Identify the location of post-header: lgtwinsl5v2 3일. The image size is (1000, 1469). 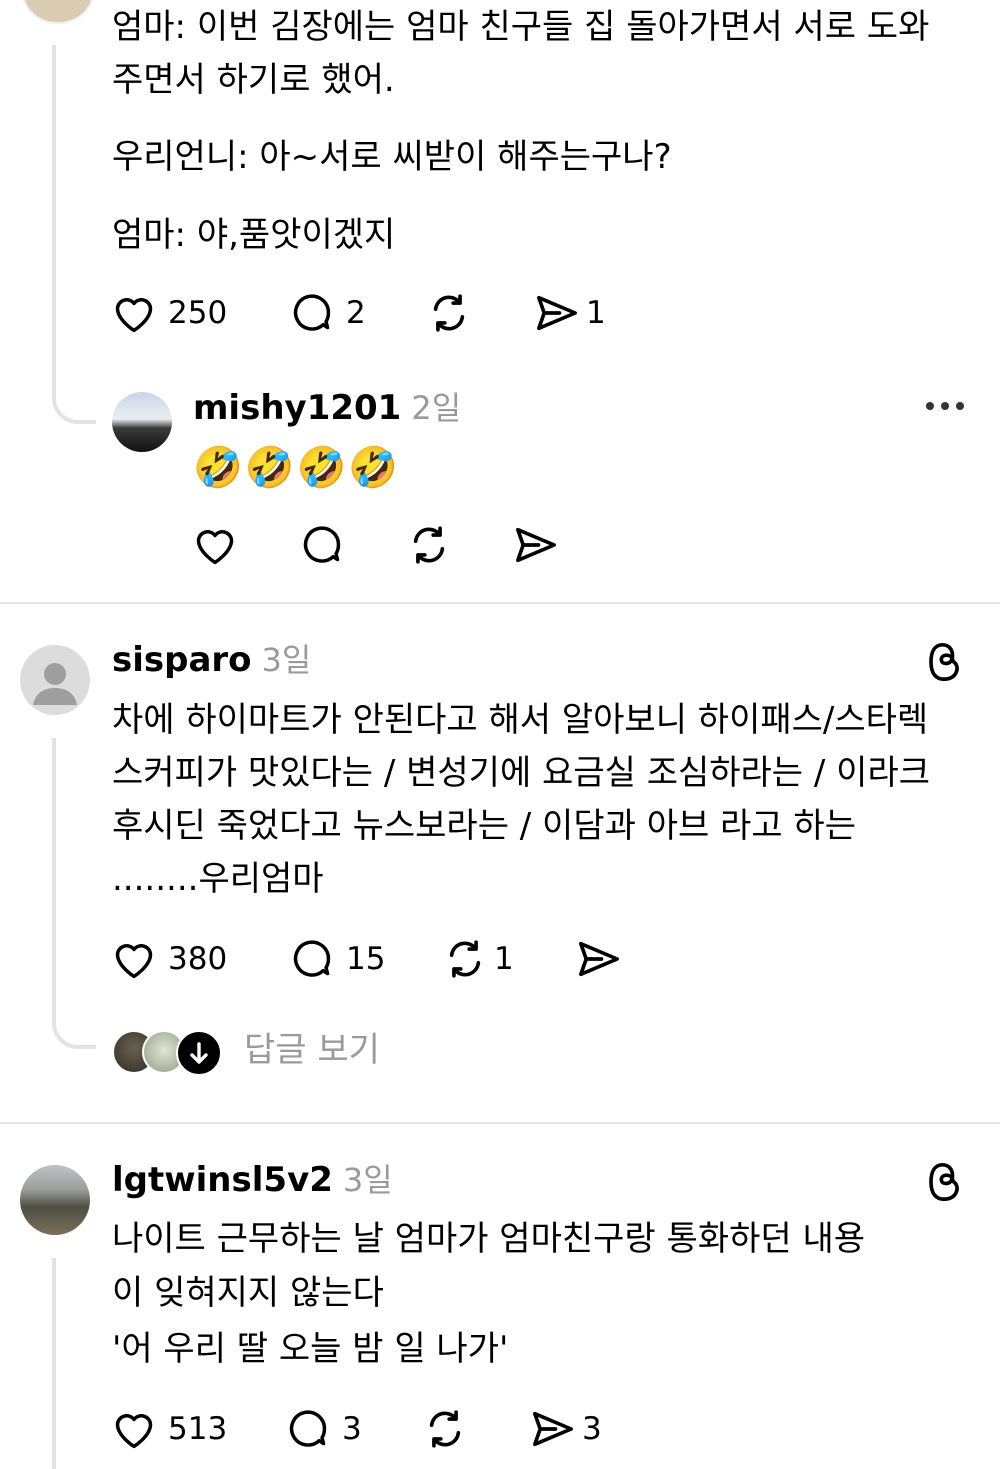
(252, 1183).